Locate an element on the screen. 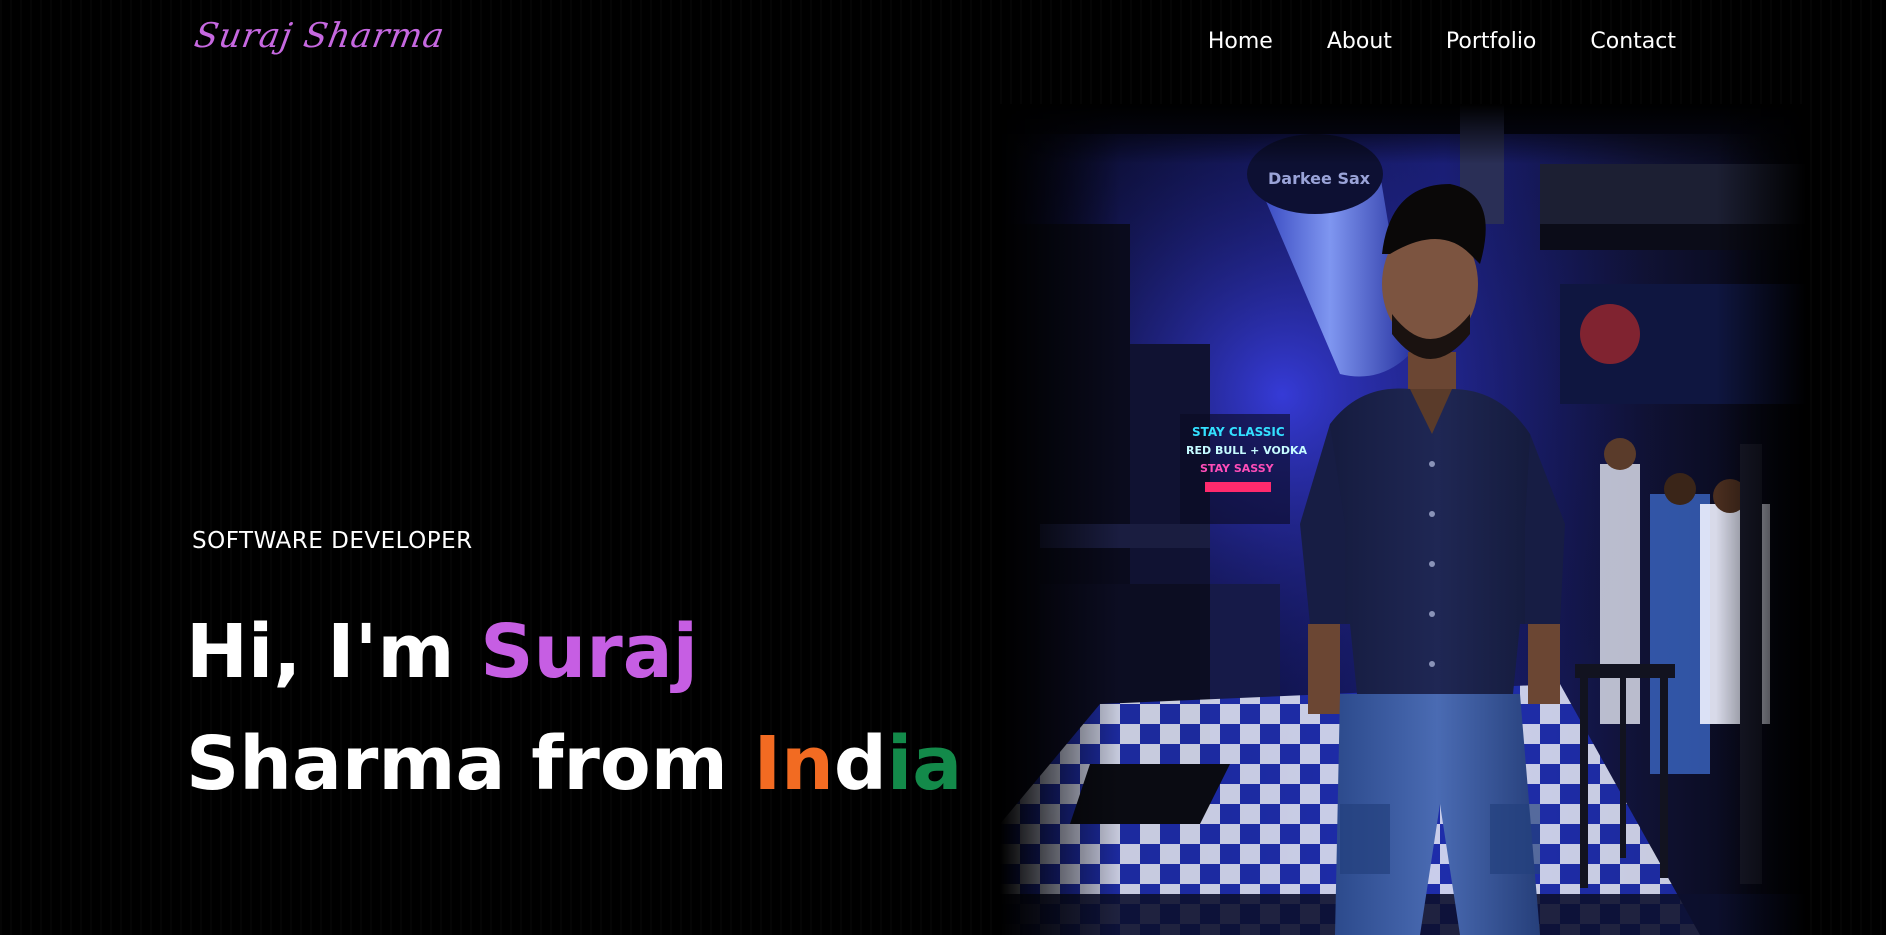 This screenshot has width=1886, height=935. photo-fade-top is located at coordinates (1403, 134).